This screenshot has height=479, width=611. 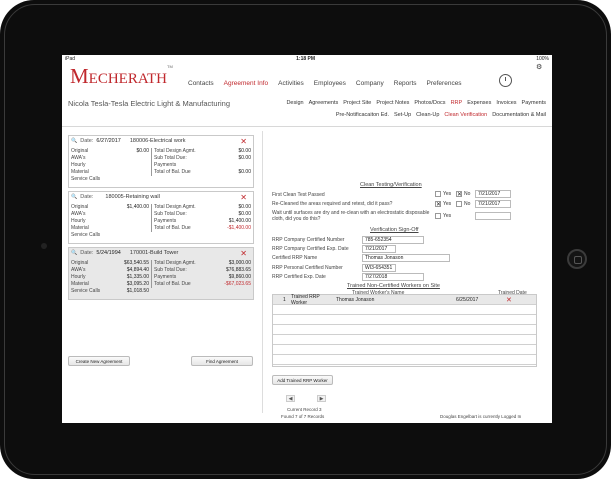 I want to click on prev-record-button: ◀, so click(x=290, y=398).